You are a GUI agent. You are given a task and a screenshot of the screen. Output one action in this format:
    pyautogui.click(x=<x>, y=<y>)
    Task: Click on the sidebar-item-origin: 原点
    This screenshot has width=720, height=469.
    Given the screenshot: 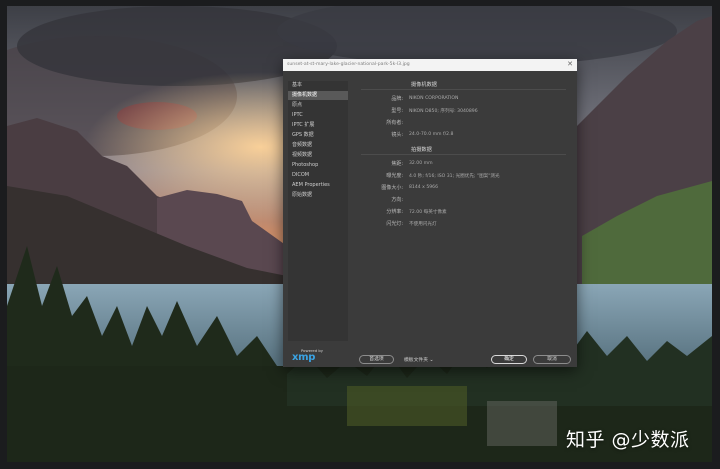 What is the action you would take?
    pyautogui.click(x=318, y=105)
    